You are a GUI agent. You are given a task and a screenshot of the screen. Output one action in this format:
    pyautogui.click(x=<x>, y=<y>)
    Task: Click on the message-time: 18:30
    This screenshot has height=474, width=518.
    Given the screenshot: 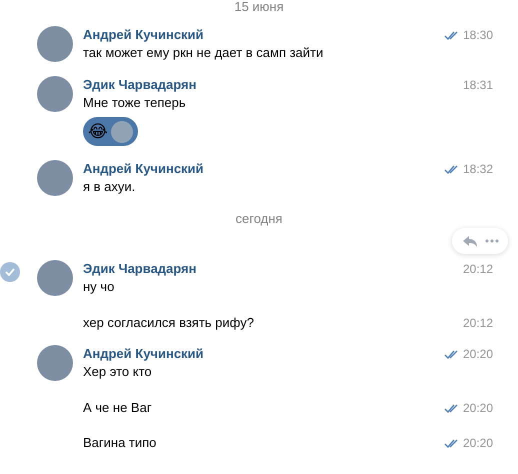 What is the action you would take?
    pyautogui.click(x=477, y=35)
    